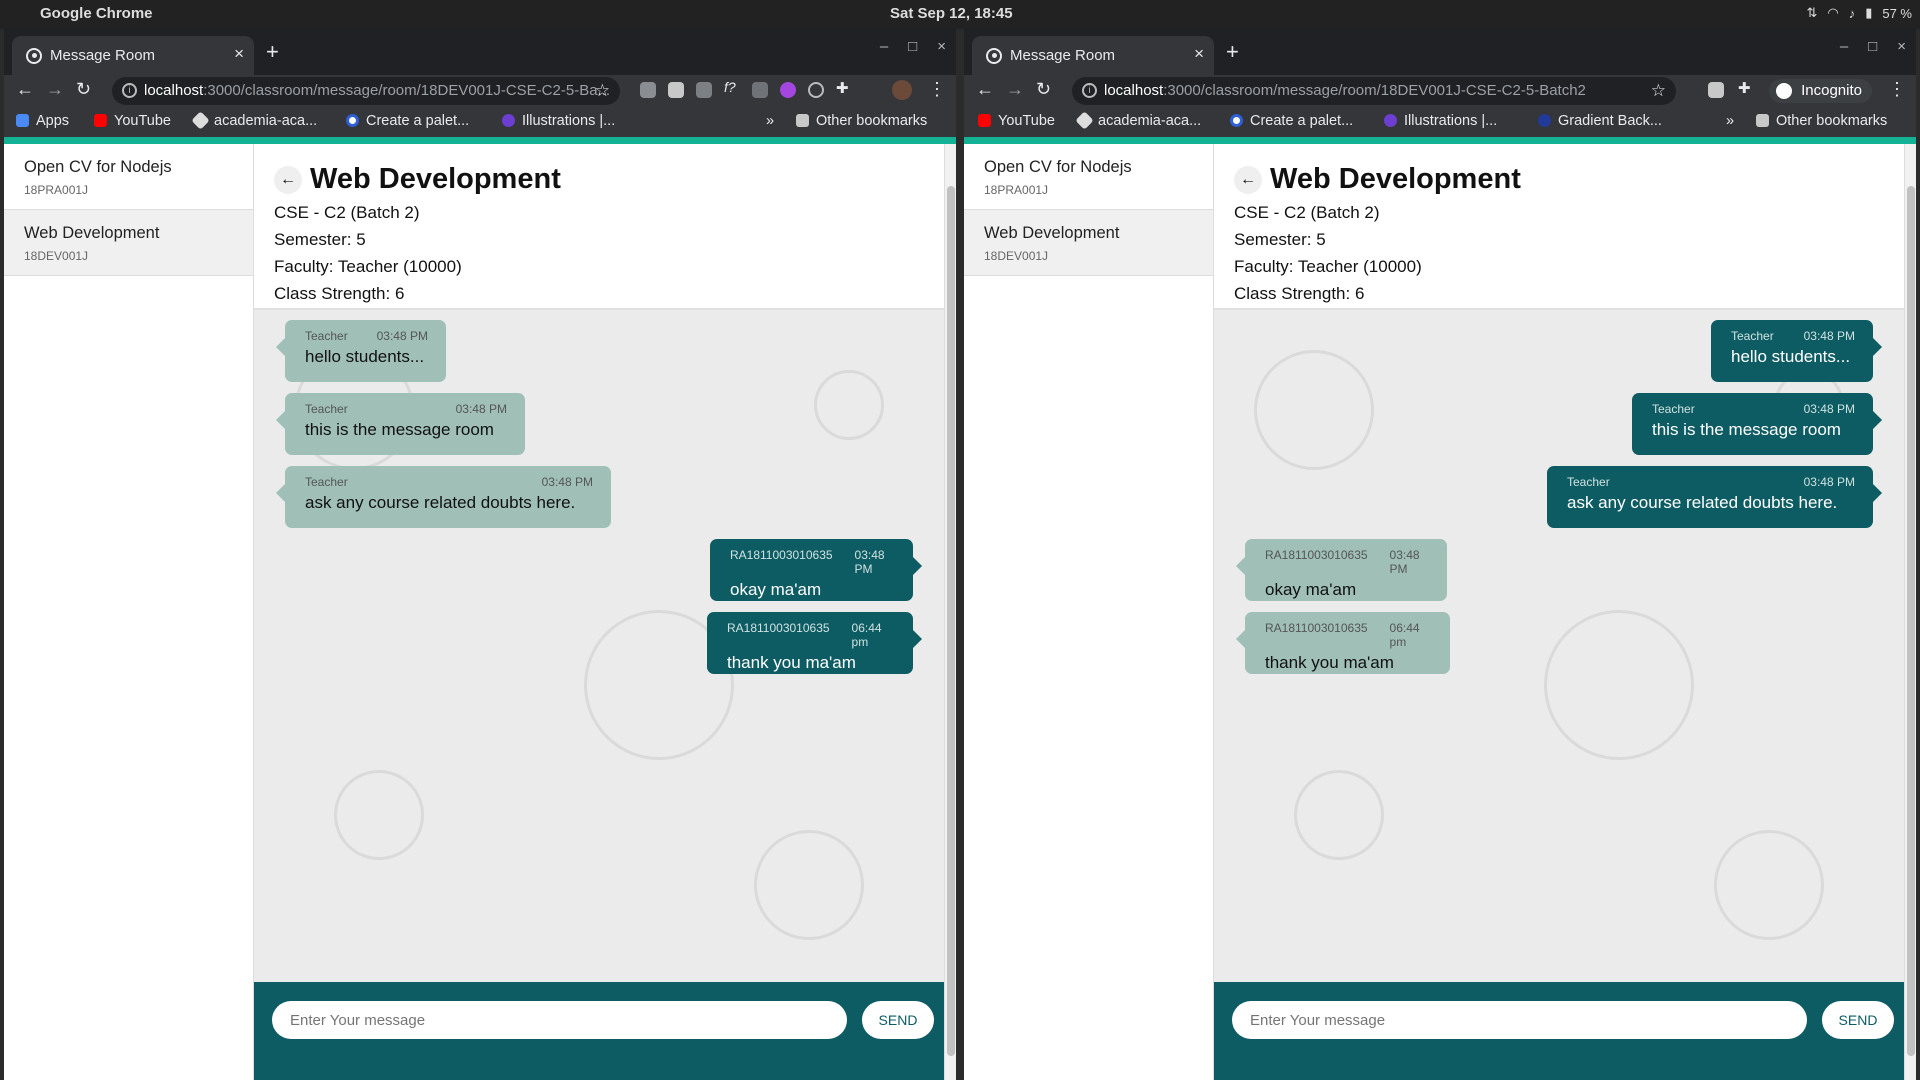 The width and height of the screenshot is (1920, 1080). Describe the element at coordinates (56, 256) in the screenshot. I see `course-code: 18DEV001J` at that location.